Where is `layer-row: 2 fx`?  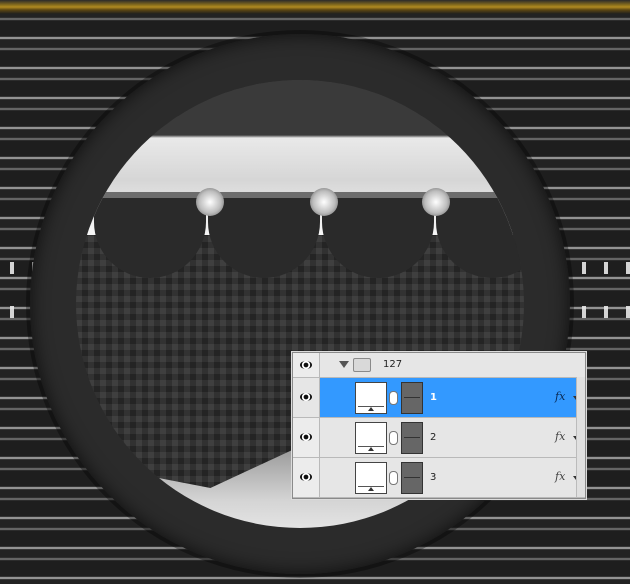 layer-row: 2 fx is located at coordinates (439, 438).